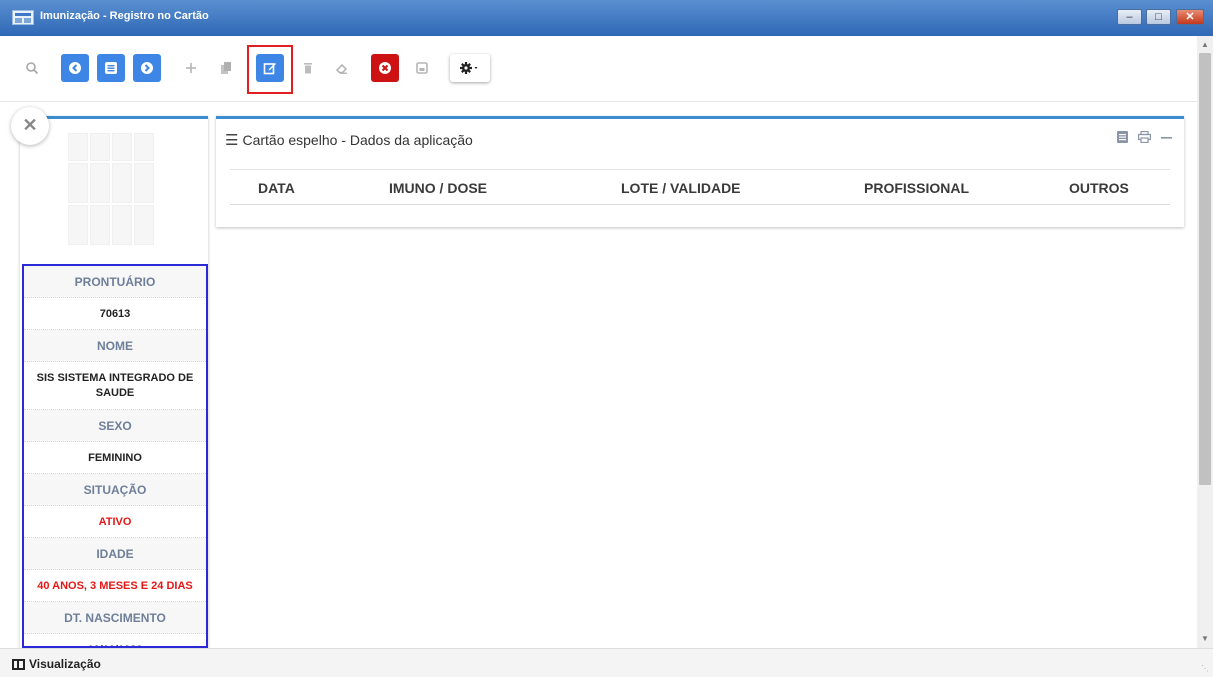 The width and height of the screenshot is (1213, 677). What do you see at coordinates (1205, 668) in the screenshot?
I see `resize-grip-icon: ⋱` at bounding box center [1205, 668].